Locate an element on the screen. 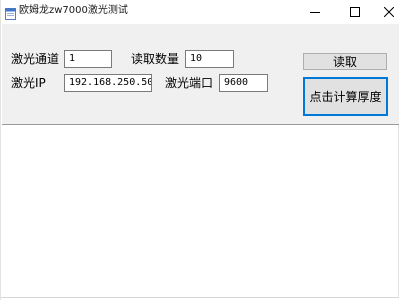 The image size is (399, 301). ip-input: 192.168.250.50 is located at coordinates (108, 83).